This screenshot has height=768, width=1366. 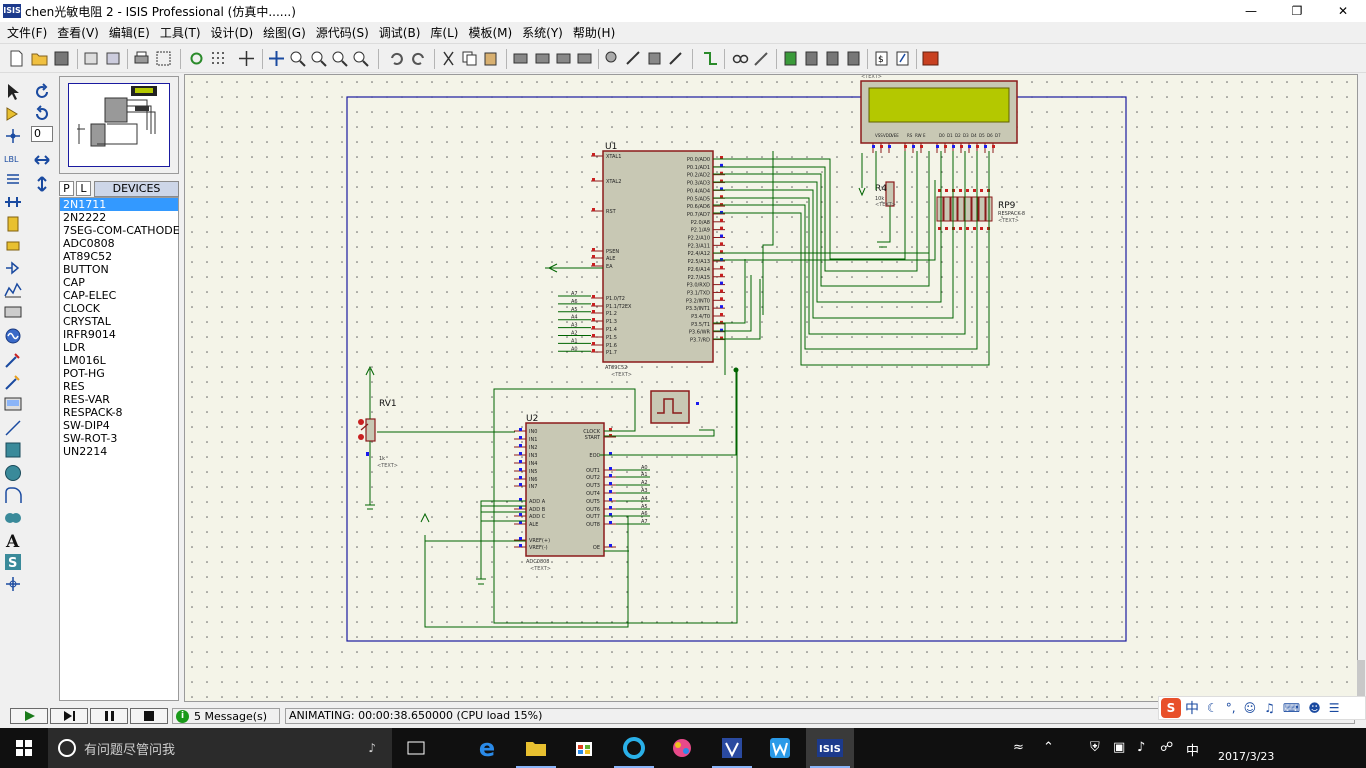 I want to click on buses-icon, so click(x=13, y=202).